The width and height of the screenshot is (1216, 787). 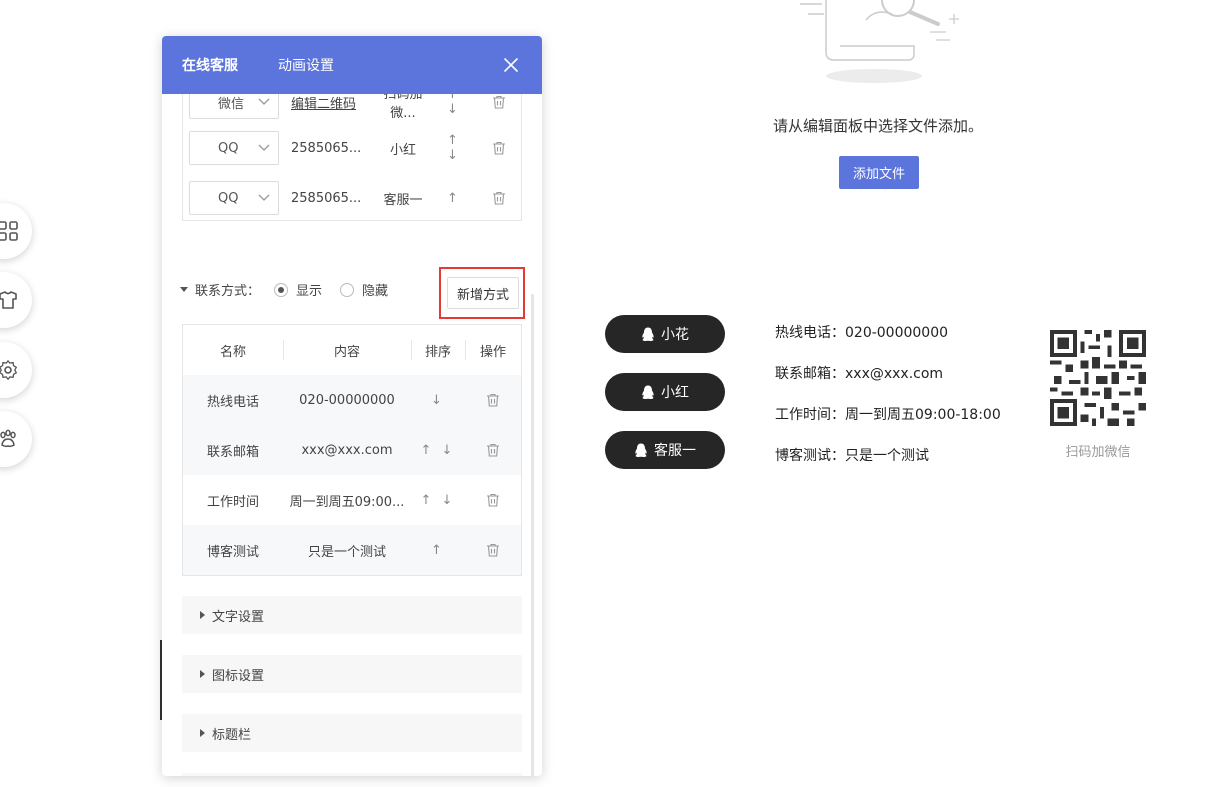 I want to click on service-type-select: 微信, so click(x=234, y=106).